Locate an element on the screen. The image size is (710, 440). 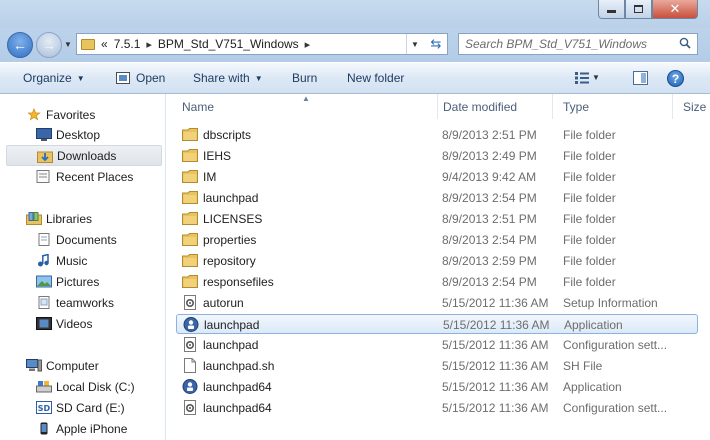
address-bar: « 7.5.1 ▸ BPM_Std_V751_Windows ▸ ▼ ⇆ is located at coordinates (262, 44).